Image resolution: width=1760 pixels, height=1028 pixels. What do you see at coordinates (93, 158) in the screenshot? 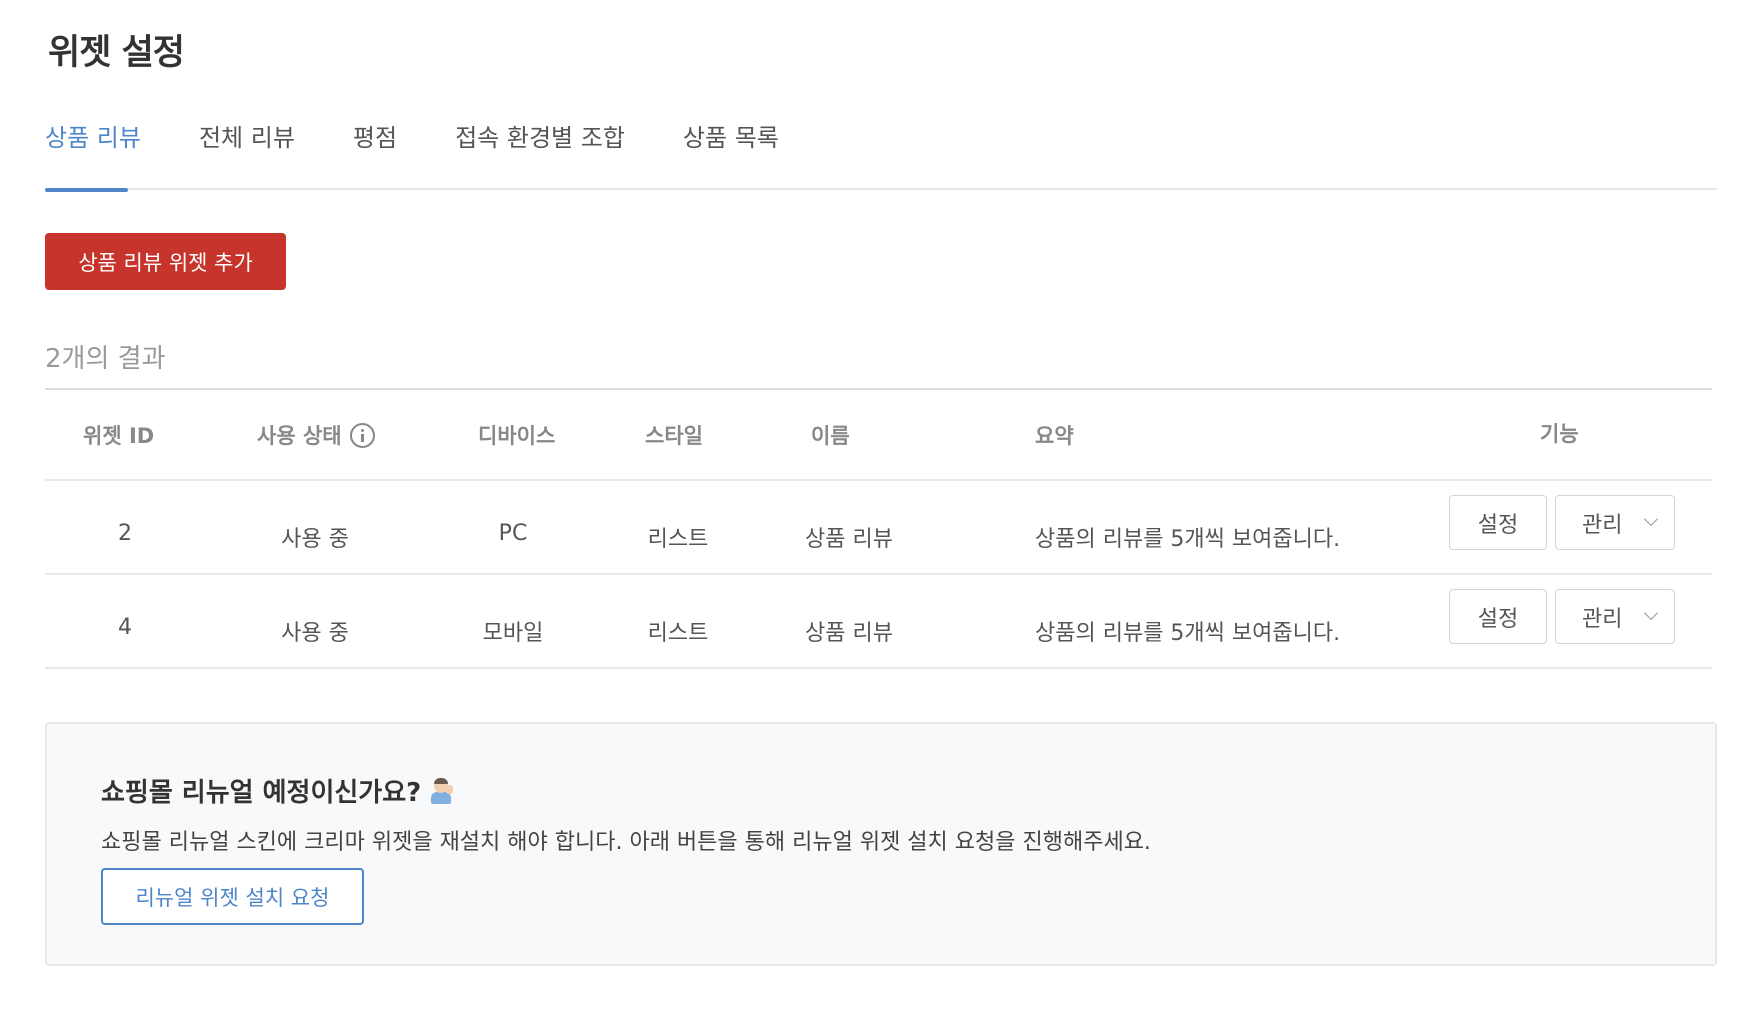
I see `tab-product-review: 상품 리뷰` at bounding box center [93, 158].